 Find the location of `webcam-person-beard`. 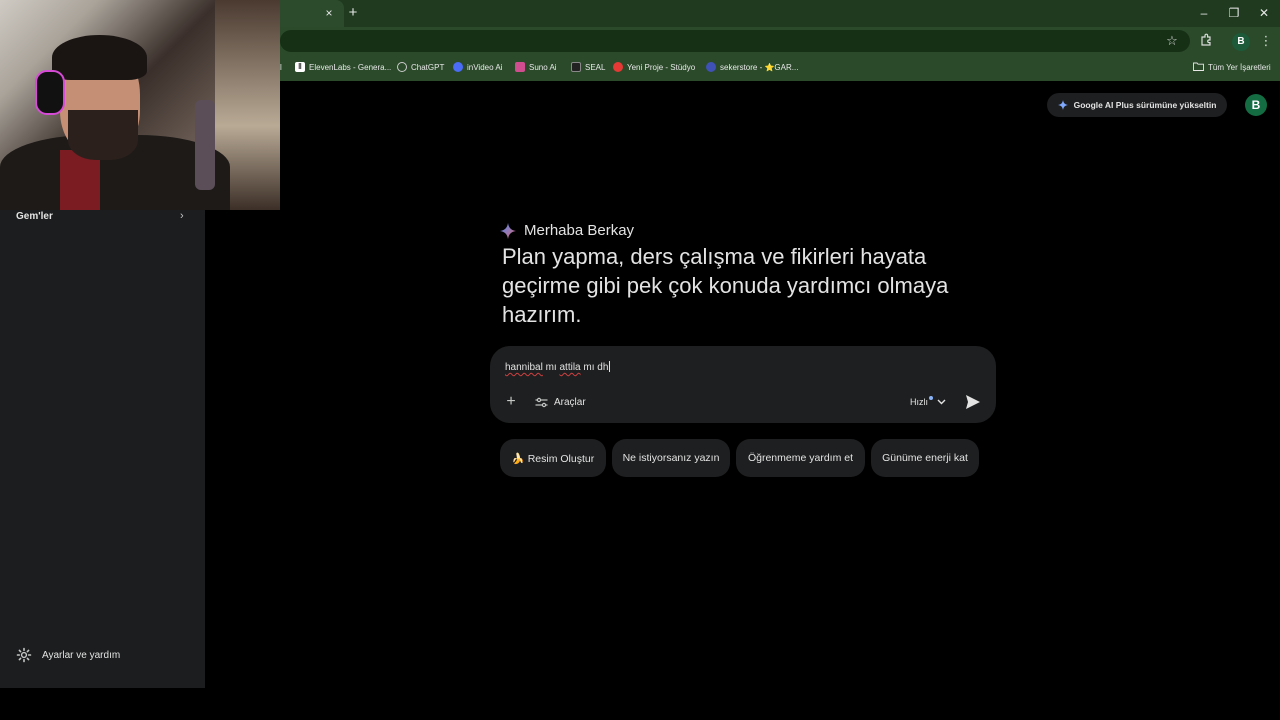

webcam-person-beard is located at coordinates (103, 135).